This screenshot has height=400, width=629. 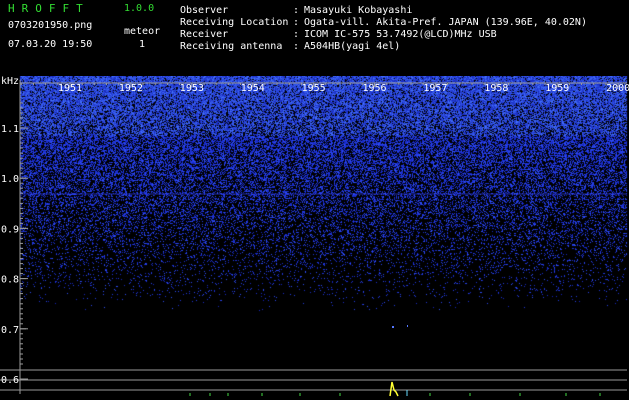 I want to click on observer-value: Masayuki Kobayashi, so click(x=358, y=10).